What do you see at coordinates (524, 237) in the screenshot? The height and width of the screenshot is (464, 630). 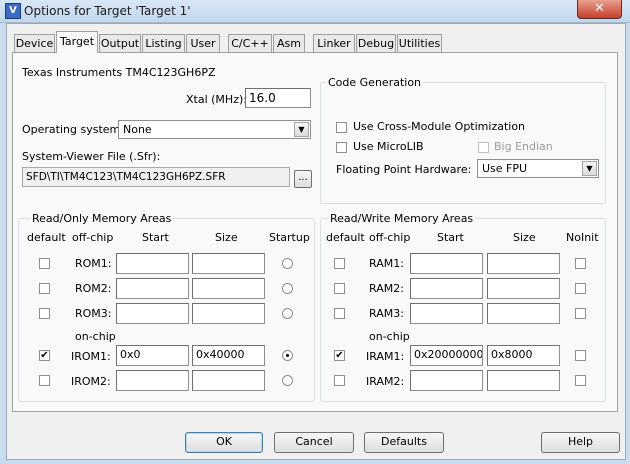 I see `rw-header-size: Size` at bounding box center [524, 237].